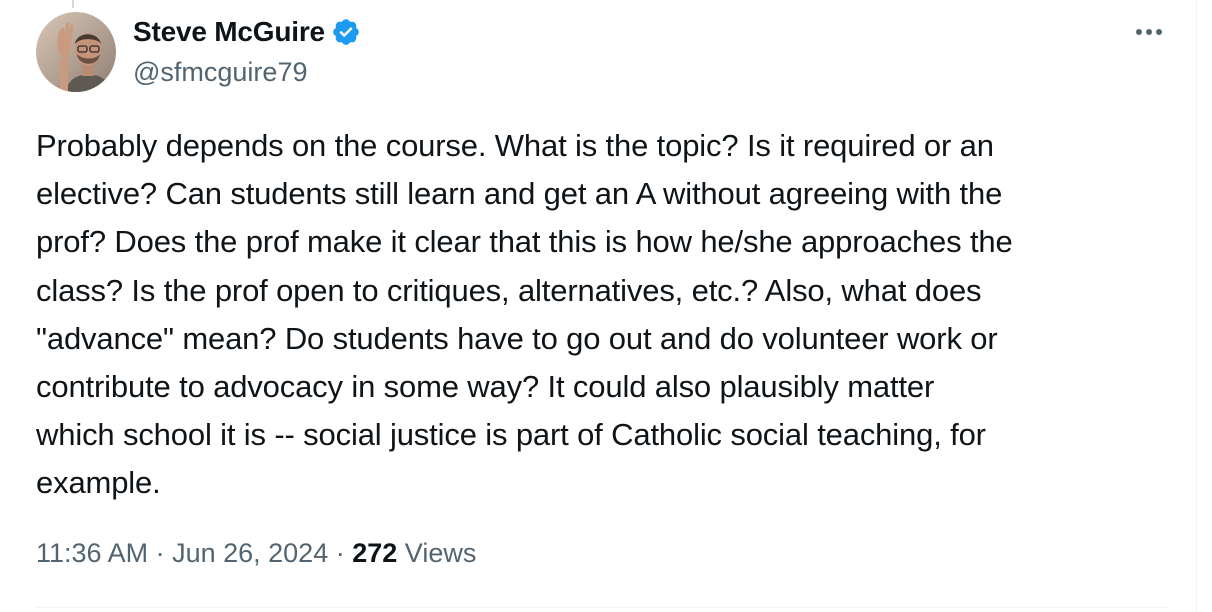  Describe the element at coordinates (73, 4) in the screenshot. I see `thread-connector-line` at that location.